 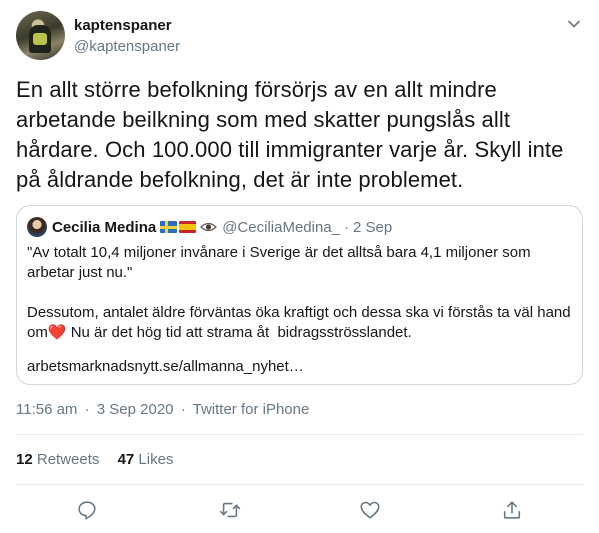 I want to click on author-handle: @kaptenspaner, so click(x=127, y=46).